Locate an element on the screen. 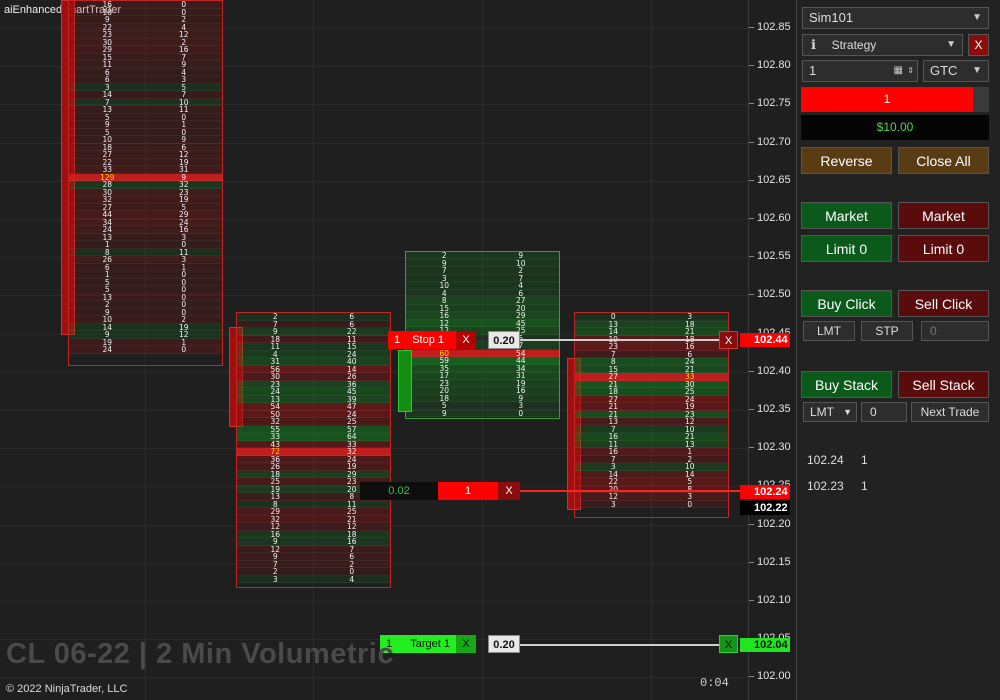  footprint-row: 8 11 is located at coordinates (313, 504).